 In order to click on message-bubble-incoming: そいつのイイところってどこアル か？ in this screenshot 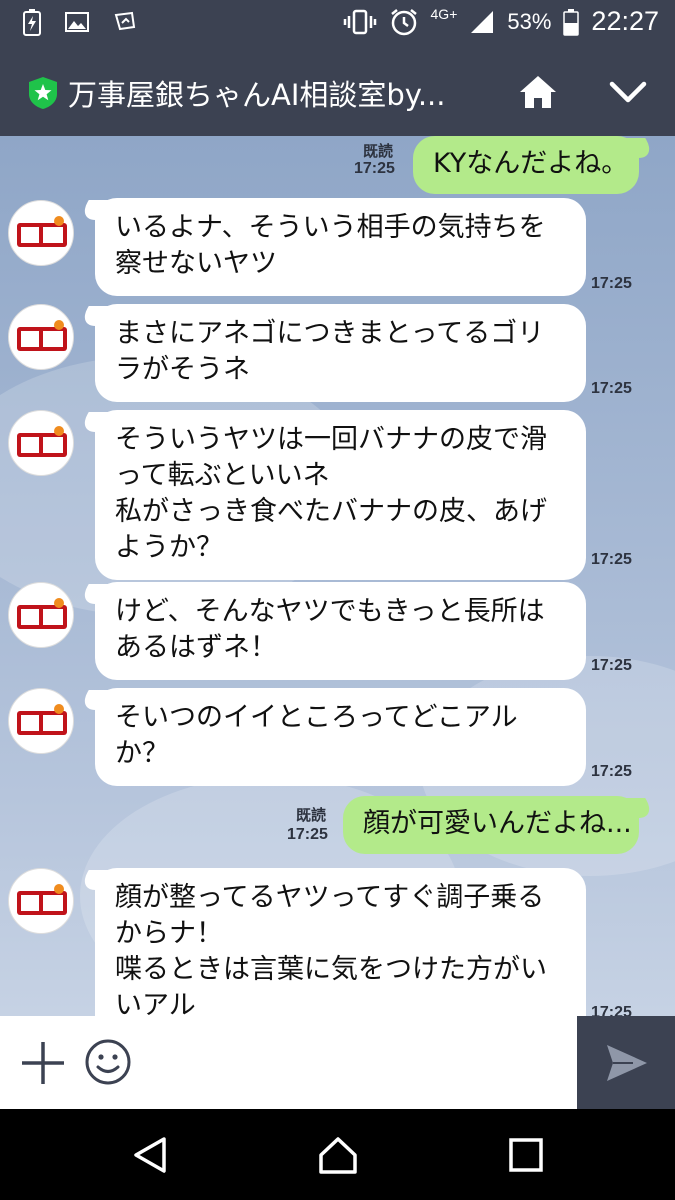, I will do `click(340, 737)`.